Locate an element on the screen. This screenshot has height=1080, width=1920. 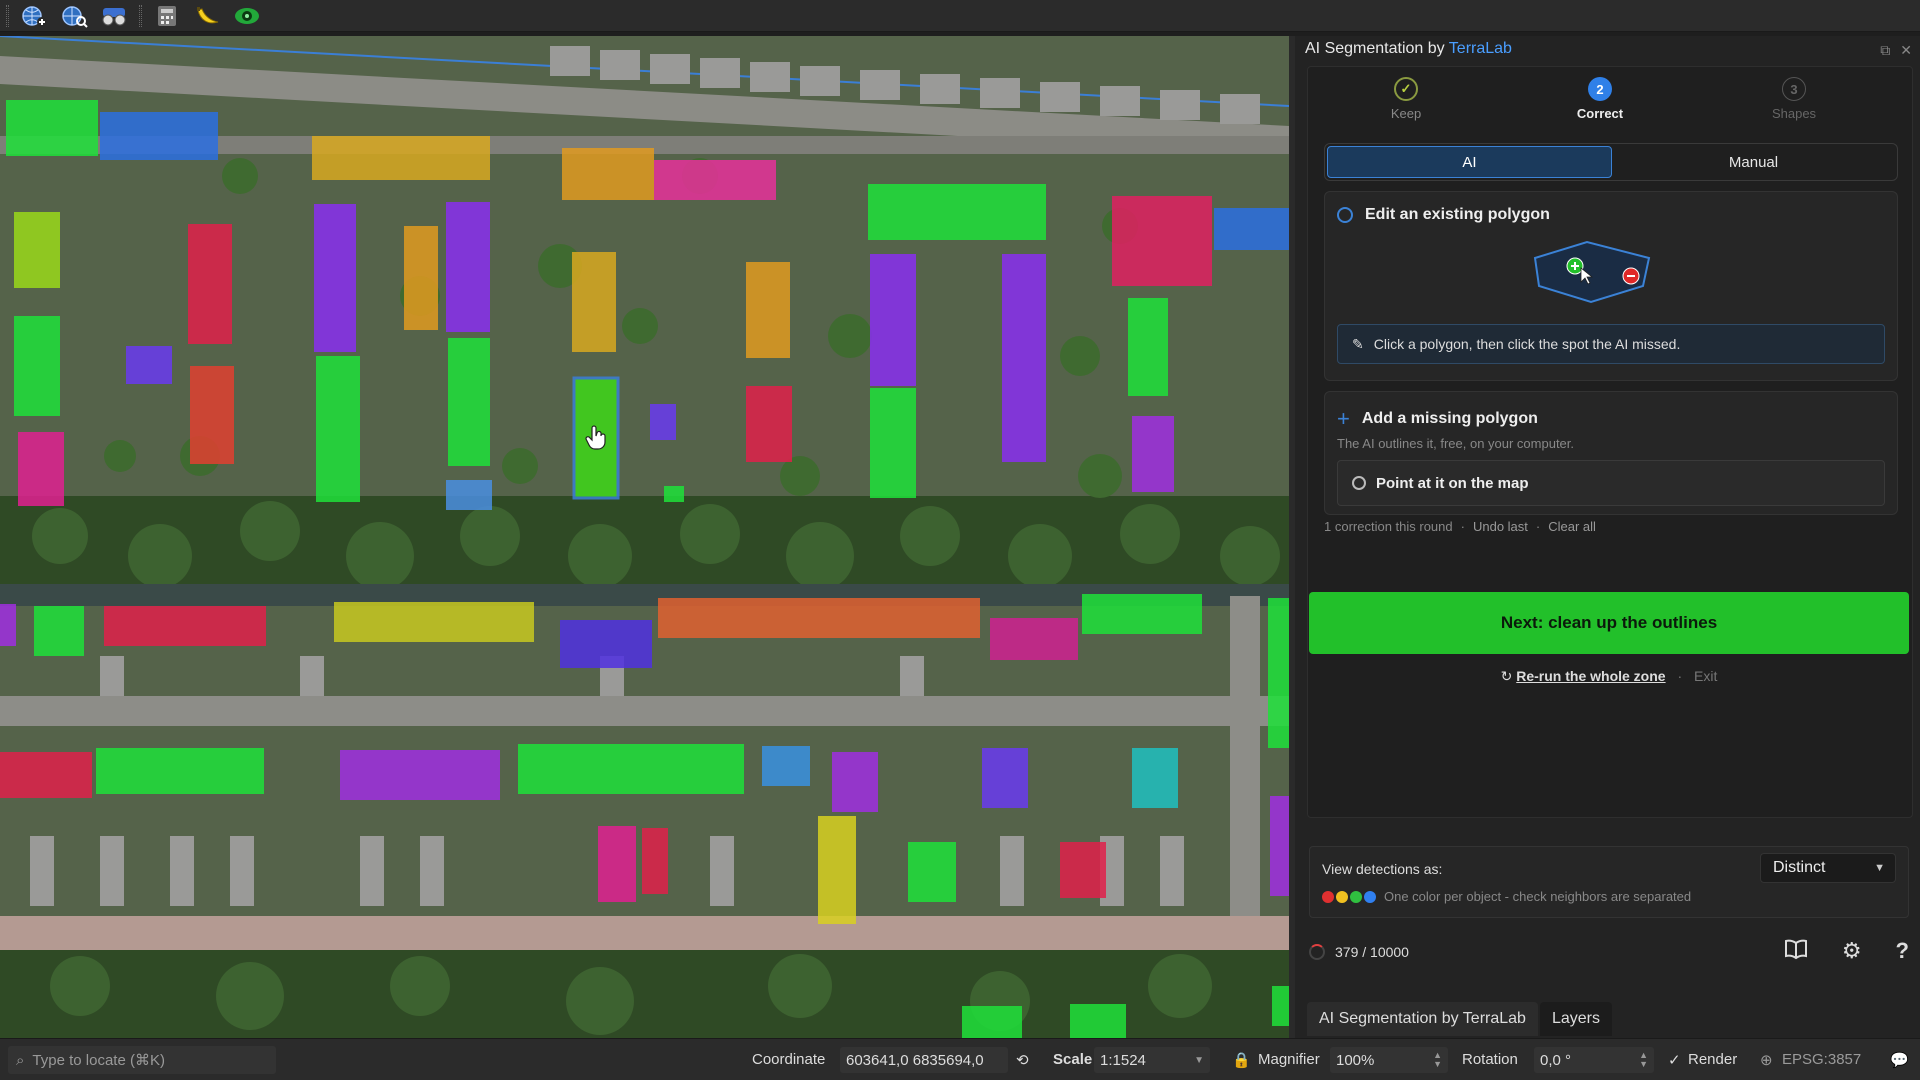
panel-footer: 379 / 10000 ⚙ ? is located at coordinates (1609, 954).